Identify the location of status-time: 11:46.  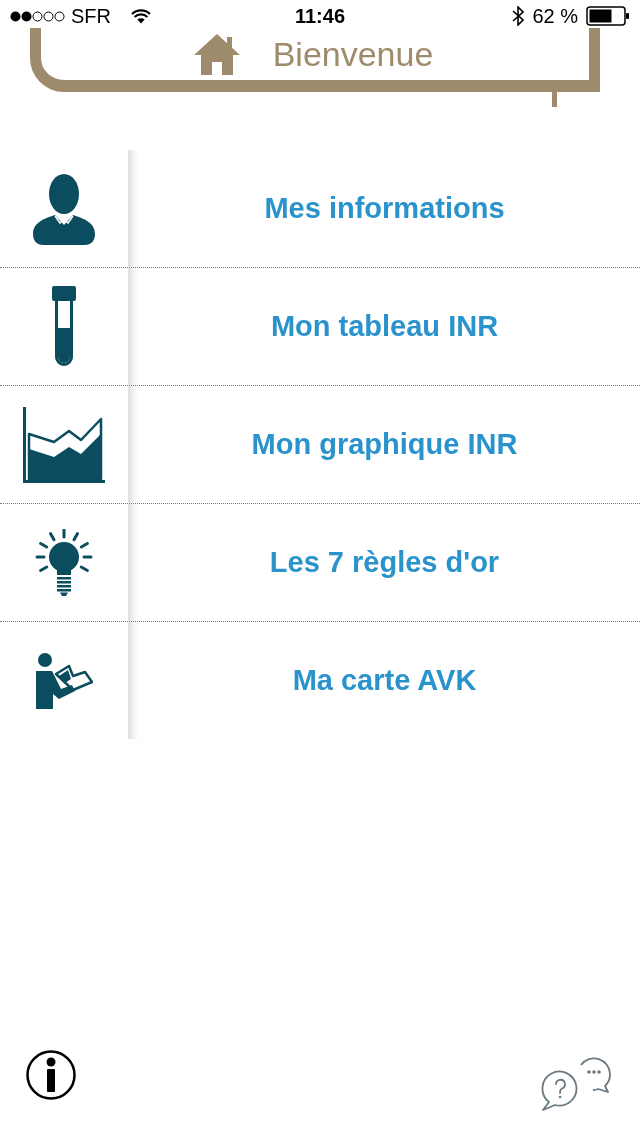
(319, 16).